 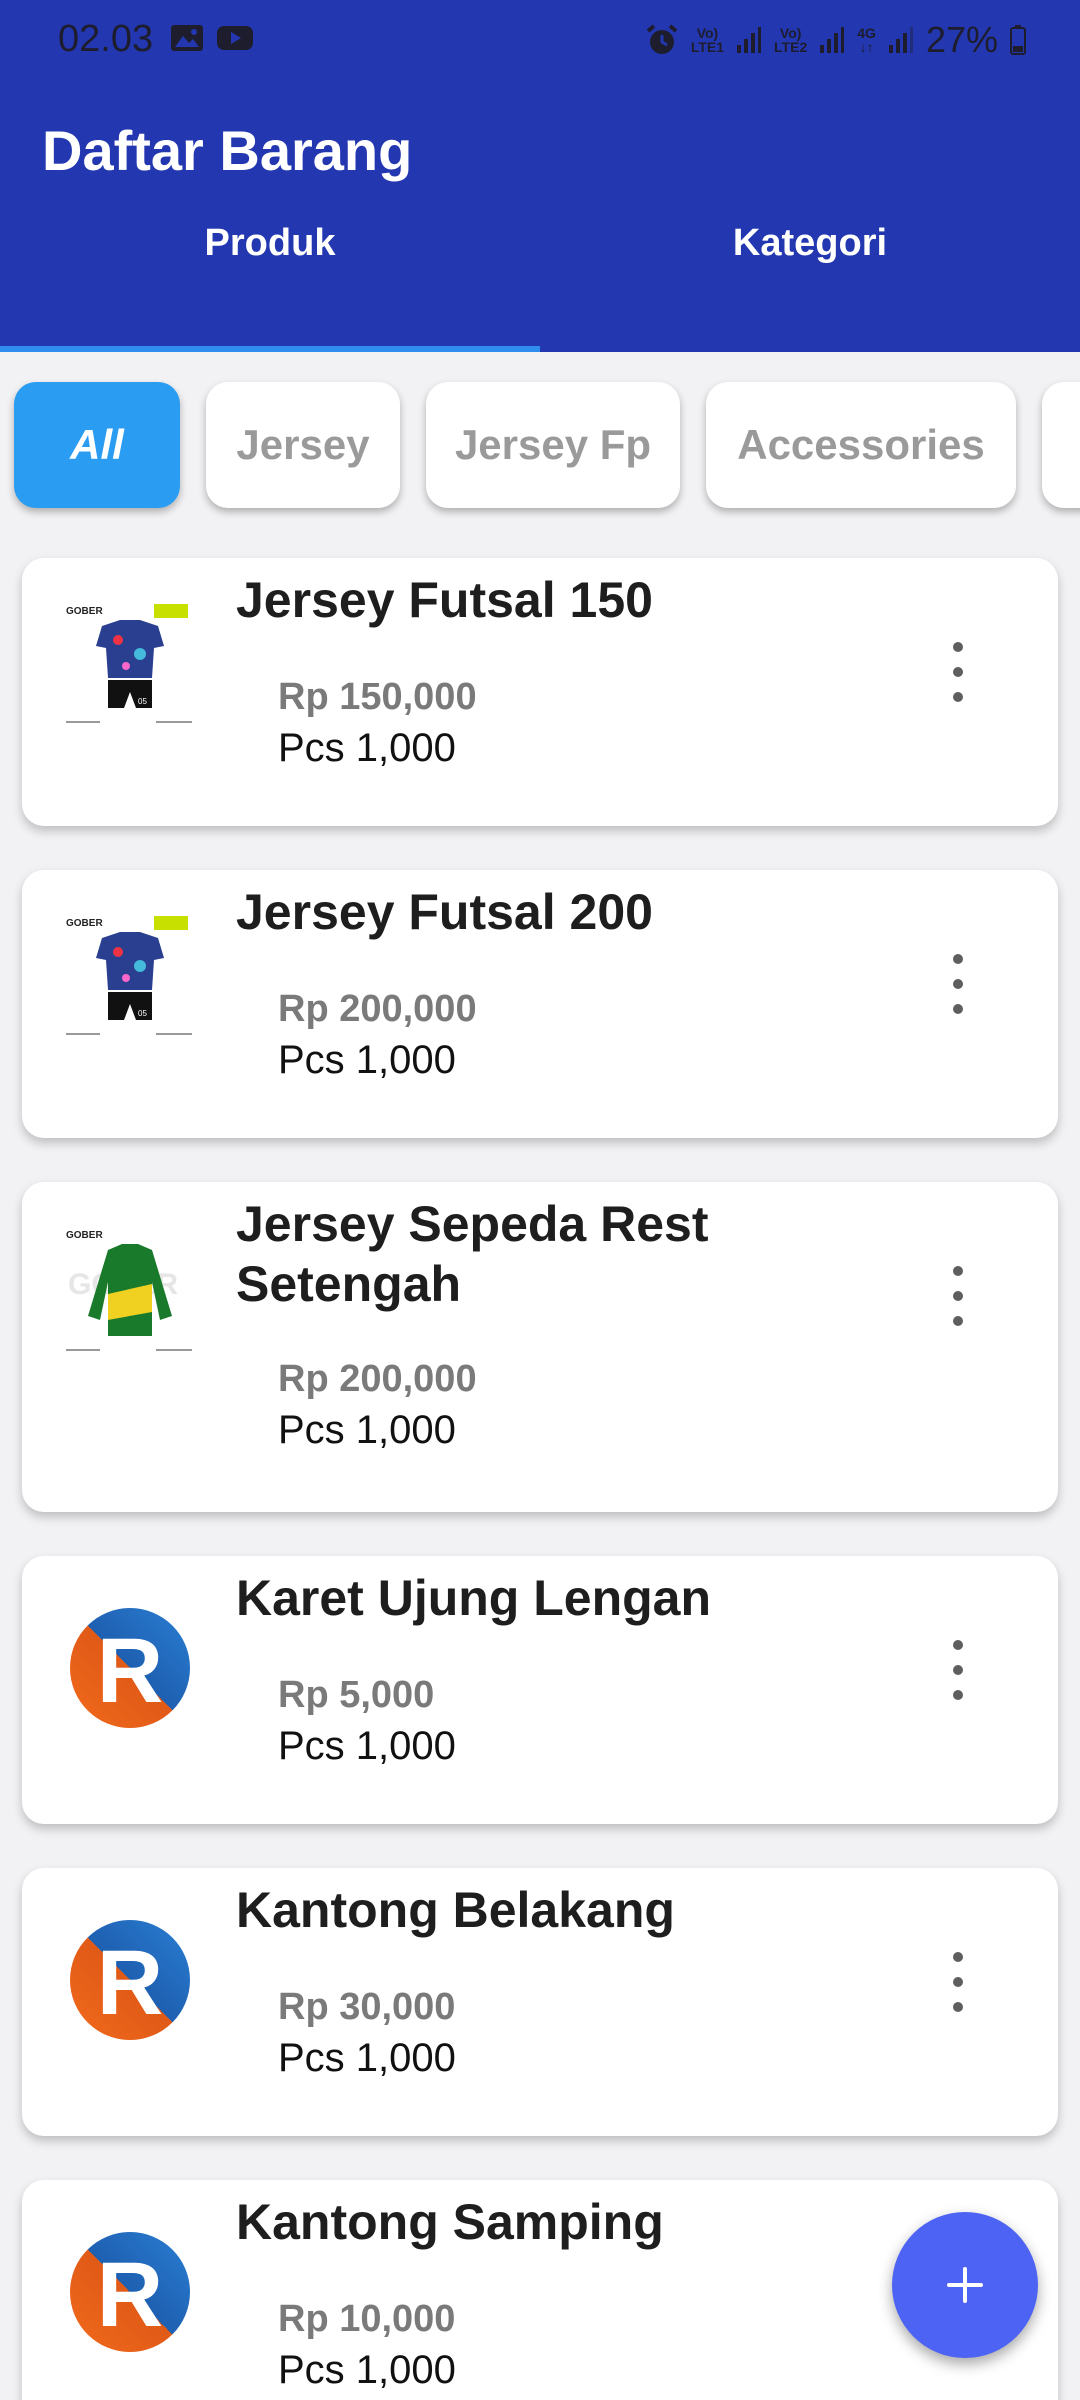 What do you see at coordinates (553, 445) in the screenshot?
I see `chip-jersey-fp: Jersey Fp` at bounding box center [553, 445].